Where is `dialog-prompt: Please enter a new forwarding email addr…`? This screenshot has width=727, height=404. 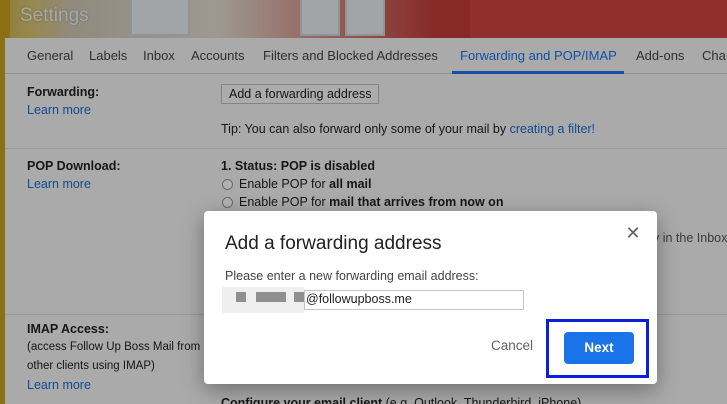
dialog-prompt: Please enter a new forwarding email addr… is located at coordinates (352, 276).